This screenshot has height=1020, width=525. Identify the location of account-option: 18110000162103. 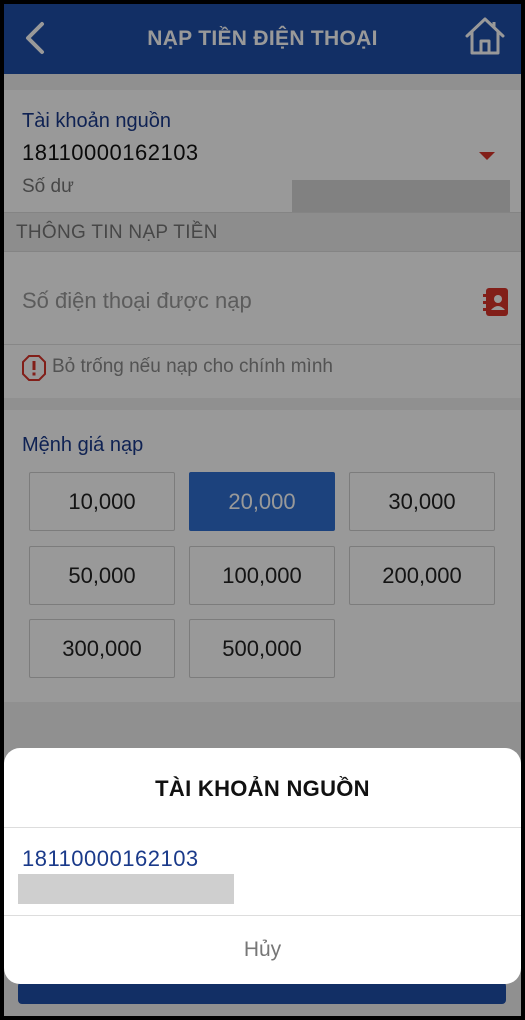
(262, 871).